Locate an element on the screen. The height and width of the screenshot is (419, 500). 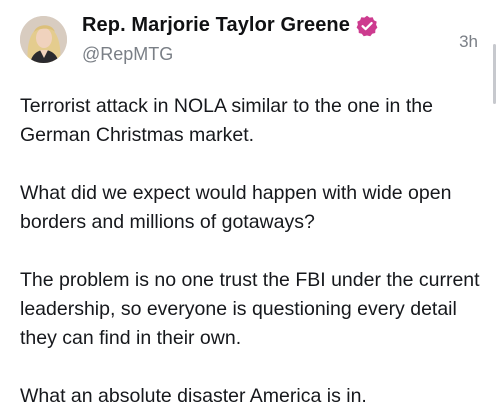
author-avatar is located at coordinates (43, 39).